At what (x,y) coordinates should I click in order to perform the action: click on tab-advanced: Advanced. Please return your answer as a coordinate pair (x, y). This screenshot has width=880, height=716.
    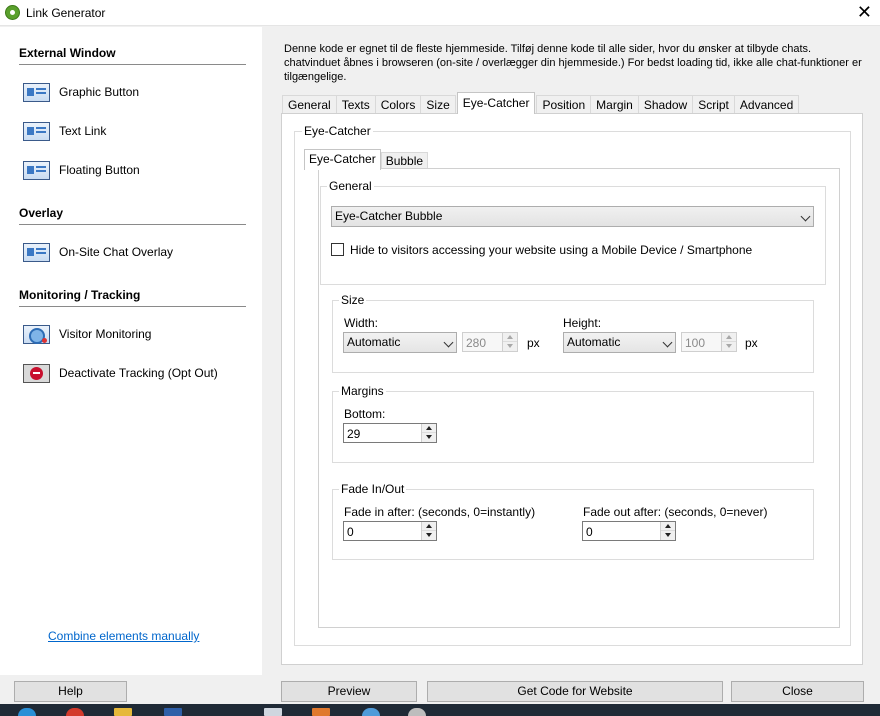
    Looking at the image, I should click on (766, 104).